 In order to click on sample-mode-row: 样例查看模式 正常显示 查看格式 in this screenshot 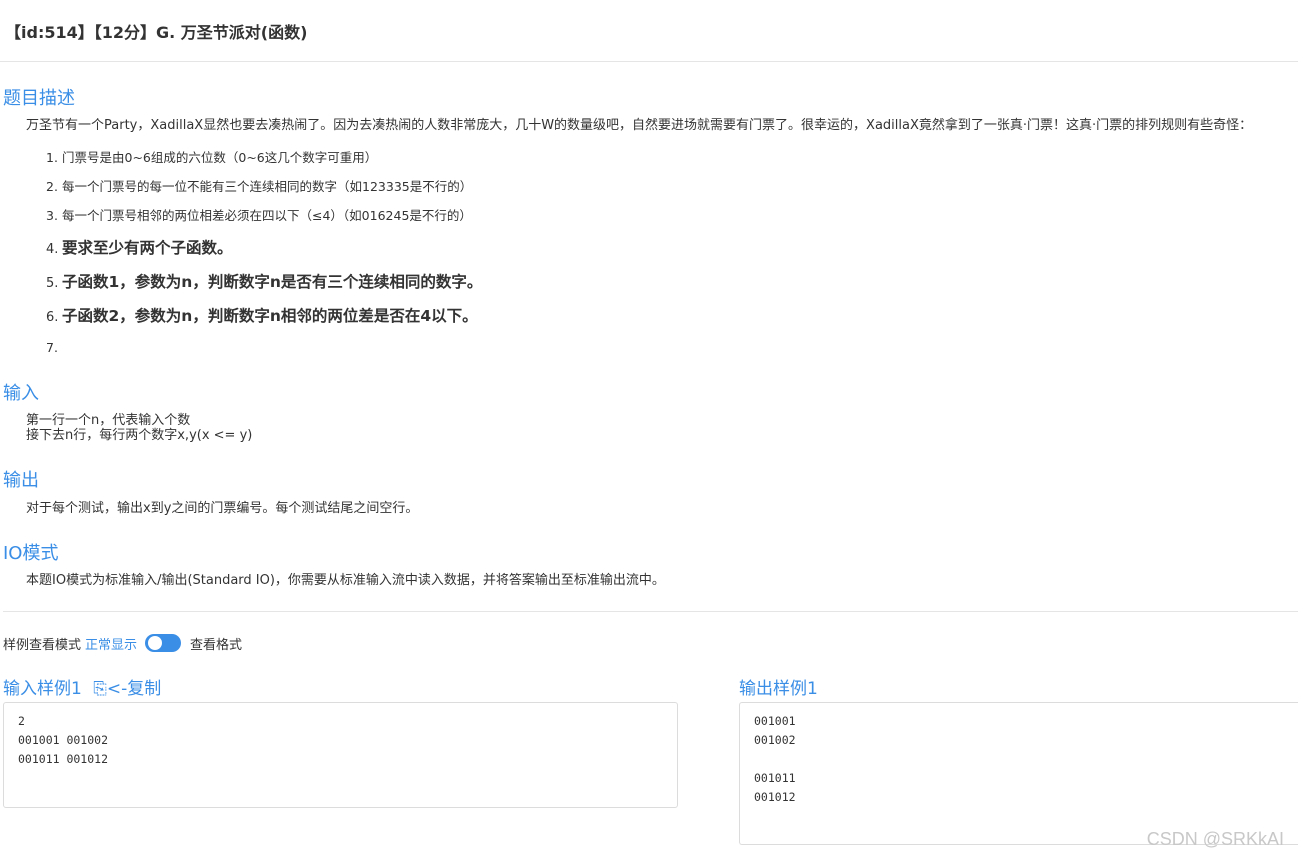, I will do `click(122, 643)`.